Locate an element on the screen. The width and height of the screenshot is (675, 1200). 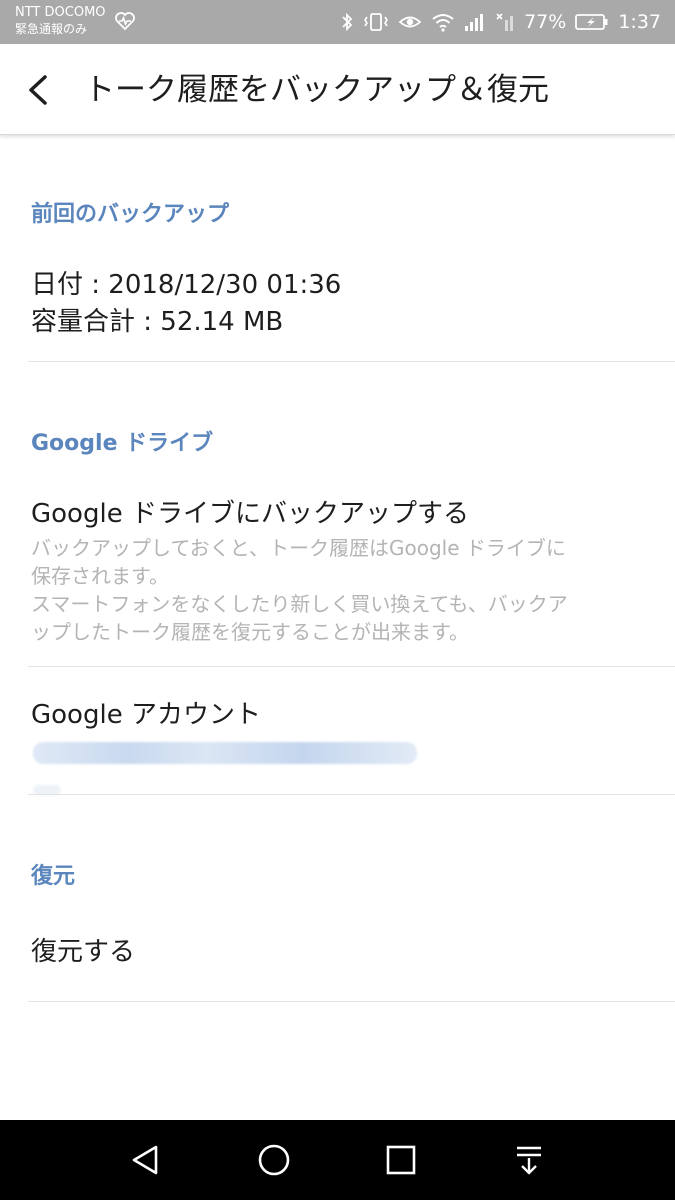
clock: 1:37 is located at coordinates (639, 22).